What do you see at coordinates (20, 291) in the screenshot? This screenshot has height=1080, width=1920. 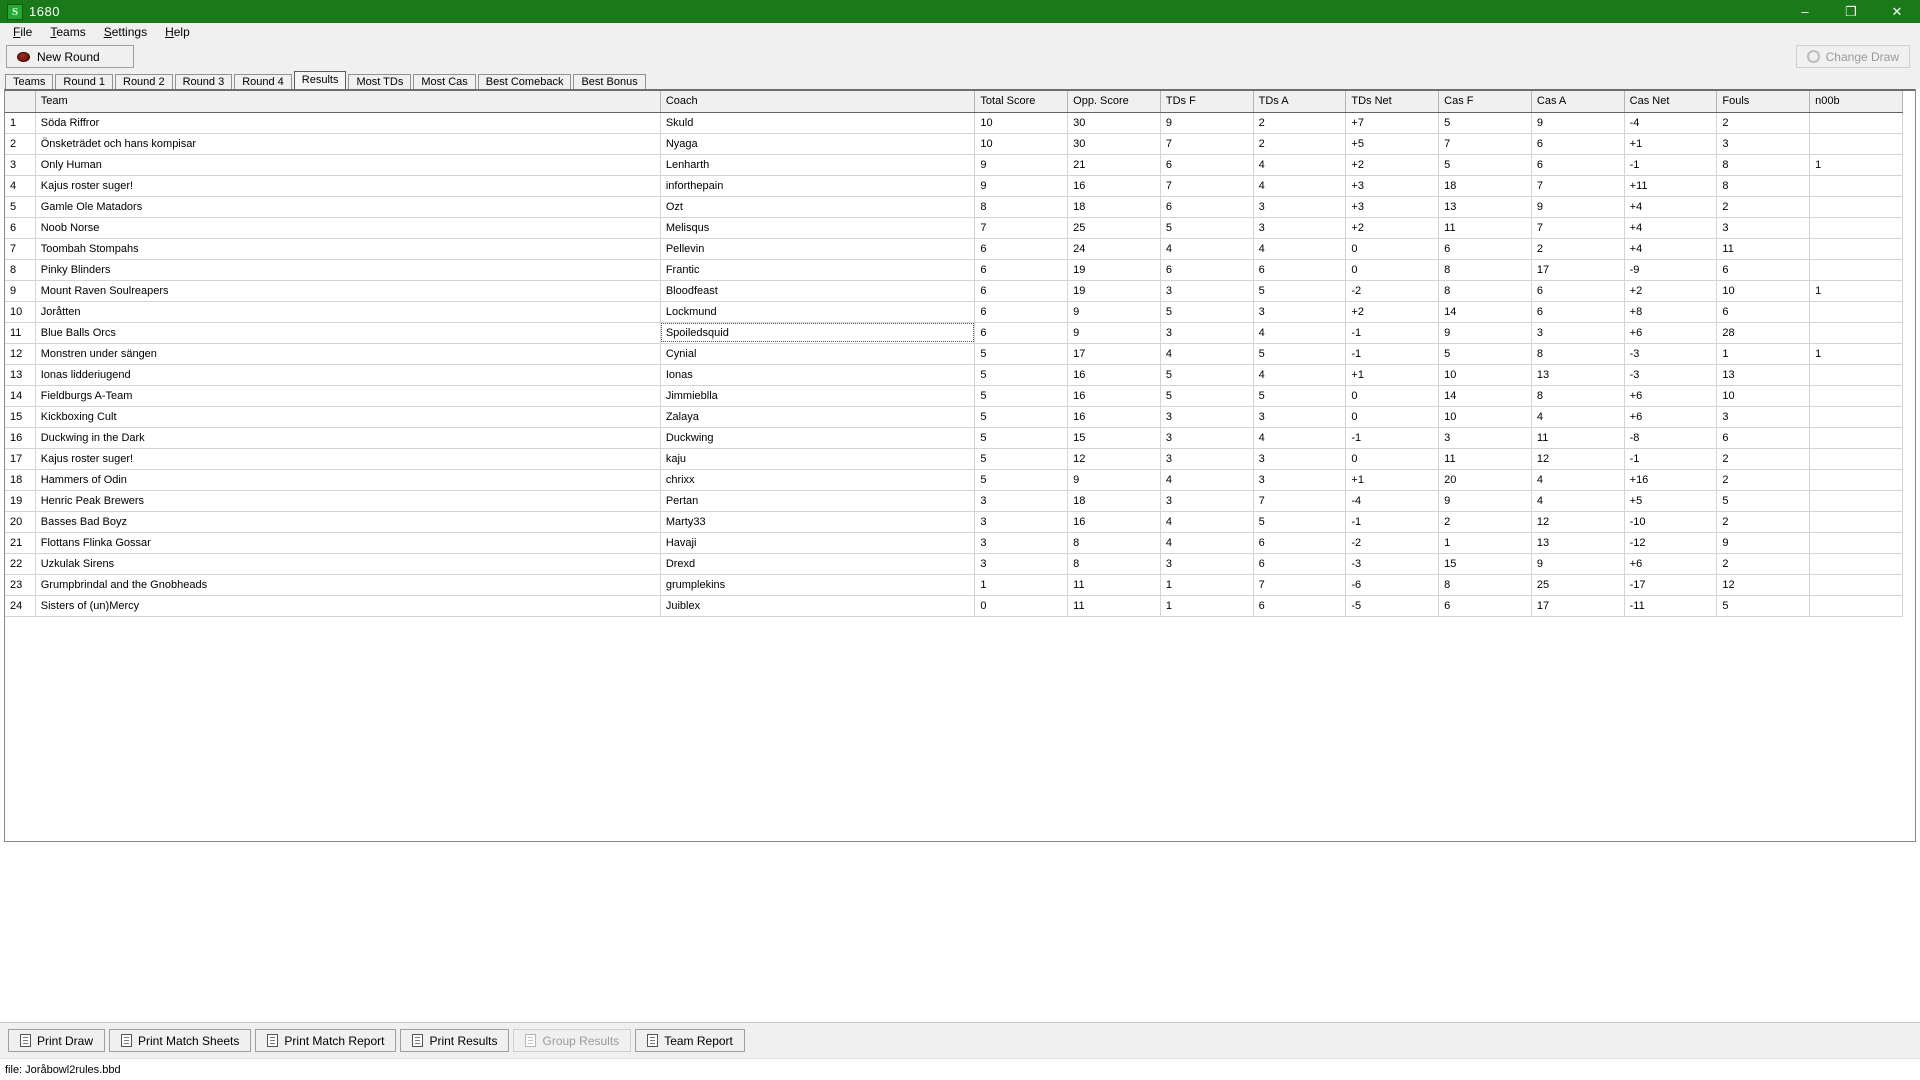 I see `cell-idx: 9` at bounding box center [20, 291].